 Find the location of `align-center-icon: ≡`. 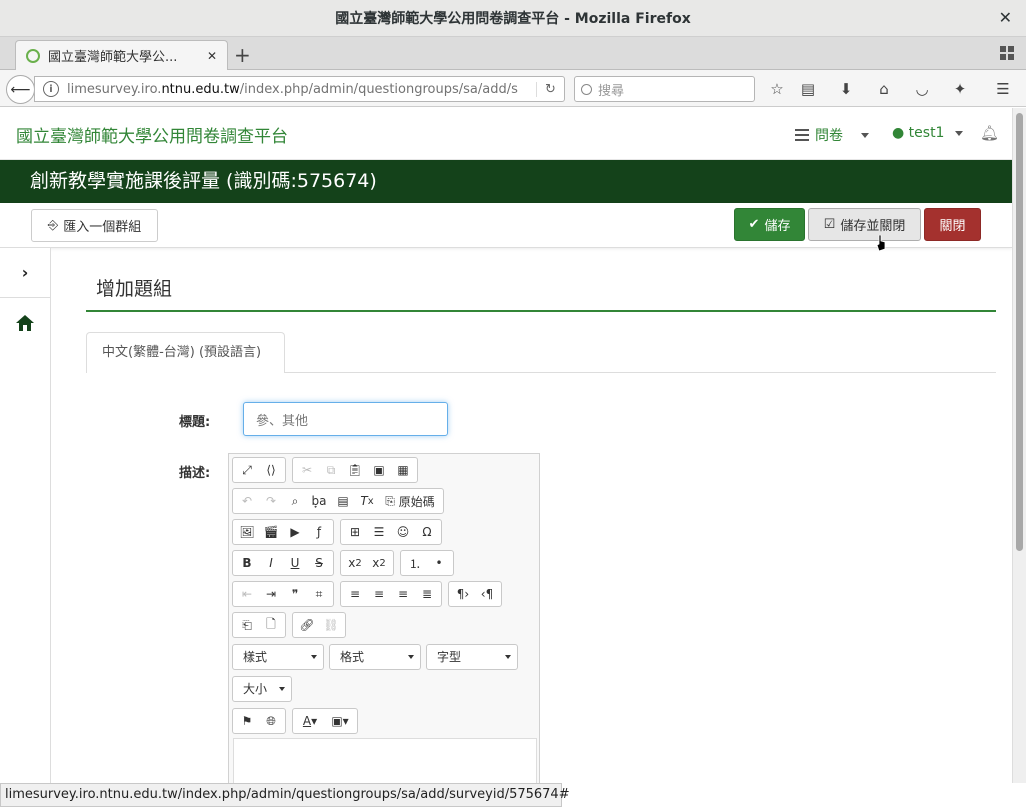

align-center-icon: ≡ is located at coordinates (379, 594).